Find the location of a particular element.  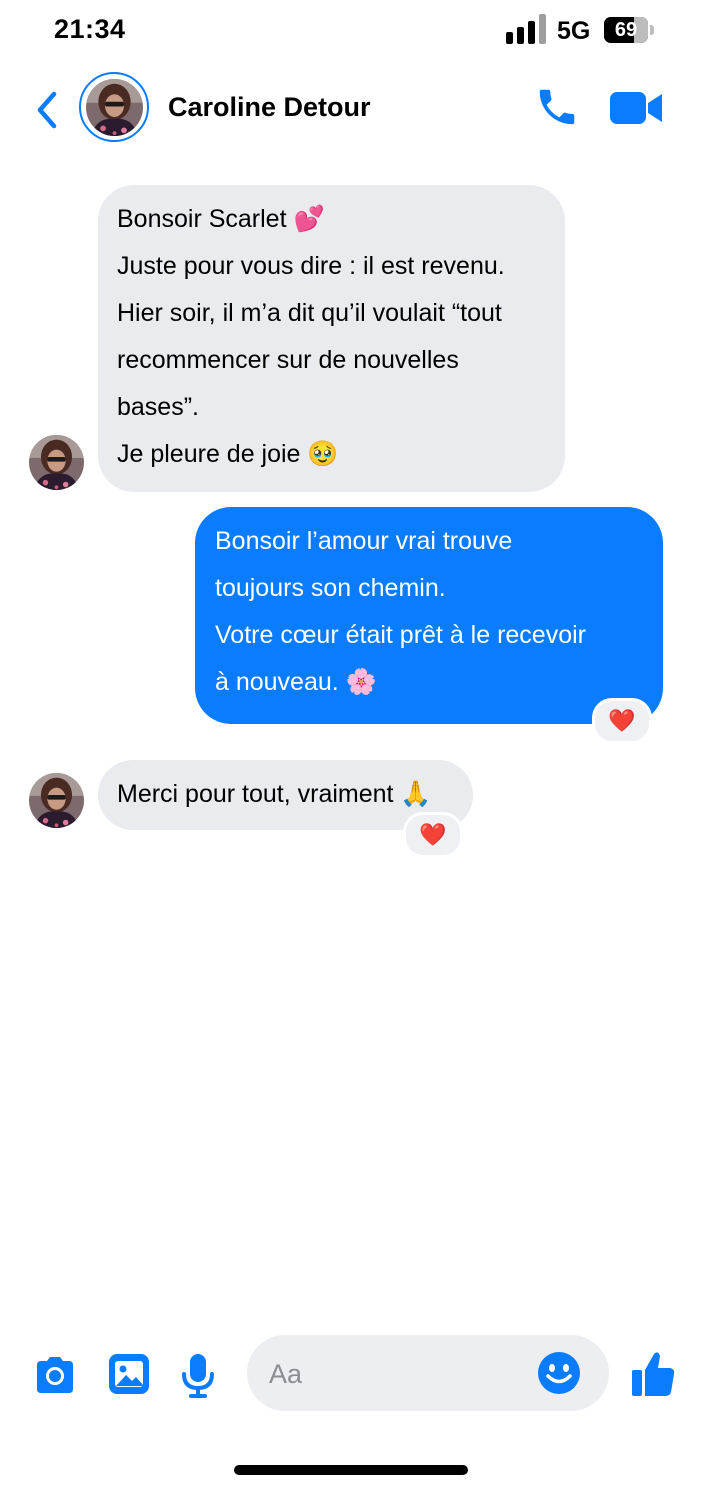

message-line: toujours son chemin. is located at coordinates (330, 588).